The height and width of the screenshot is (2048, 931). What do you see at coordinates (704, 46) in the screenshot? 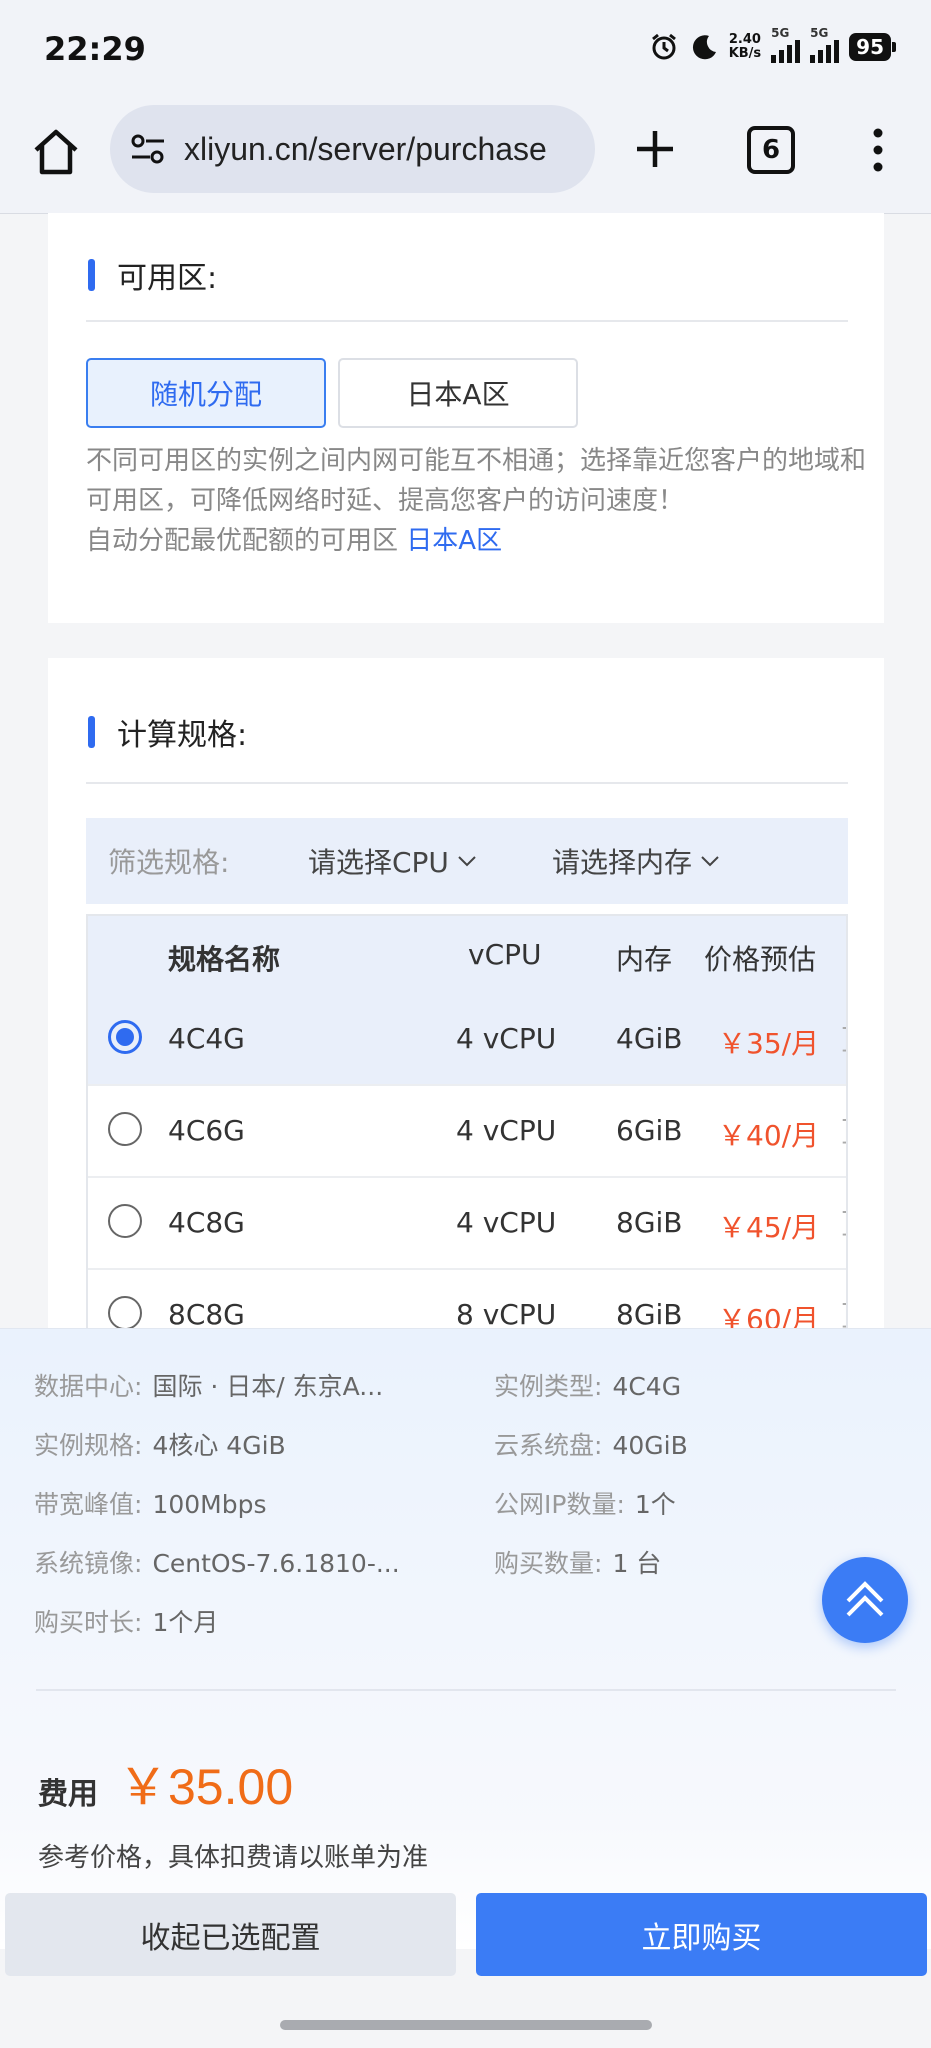
I see `moon-icon` at bounding box center [704, 46].